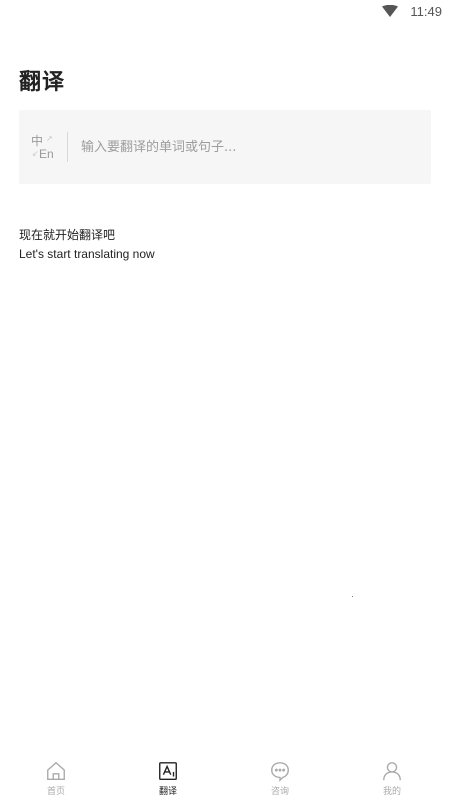  I want to click on page-title: 翻译, so click(42, 82).